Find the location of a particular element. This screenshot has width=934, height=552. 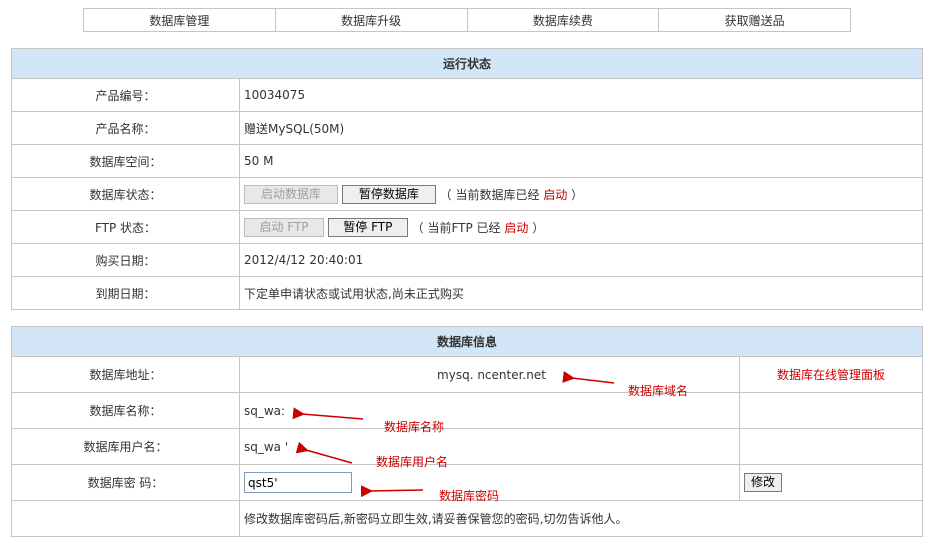

db-status-note-prefix: （ 当前数据库已经 is located at coordinates (489, 194).